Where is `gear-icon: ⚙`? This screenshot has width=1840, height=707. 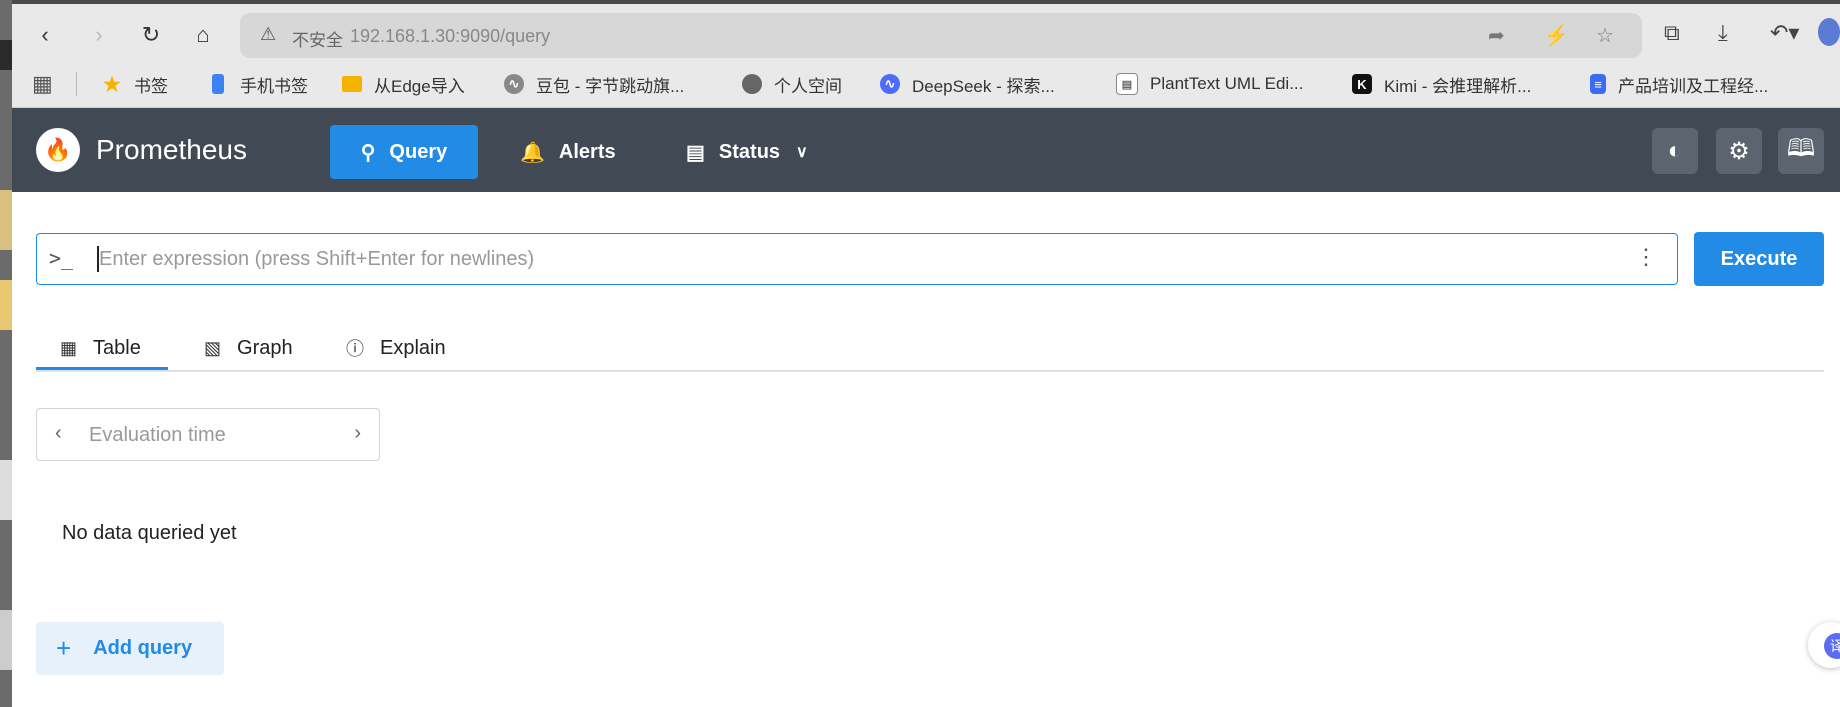 gear-icon: ⚙ is located at coordinates (1739, 151).